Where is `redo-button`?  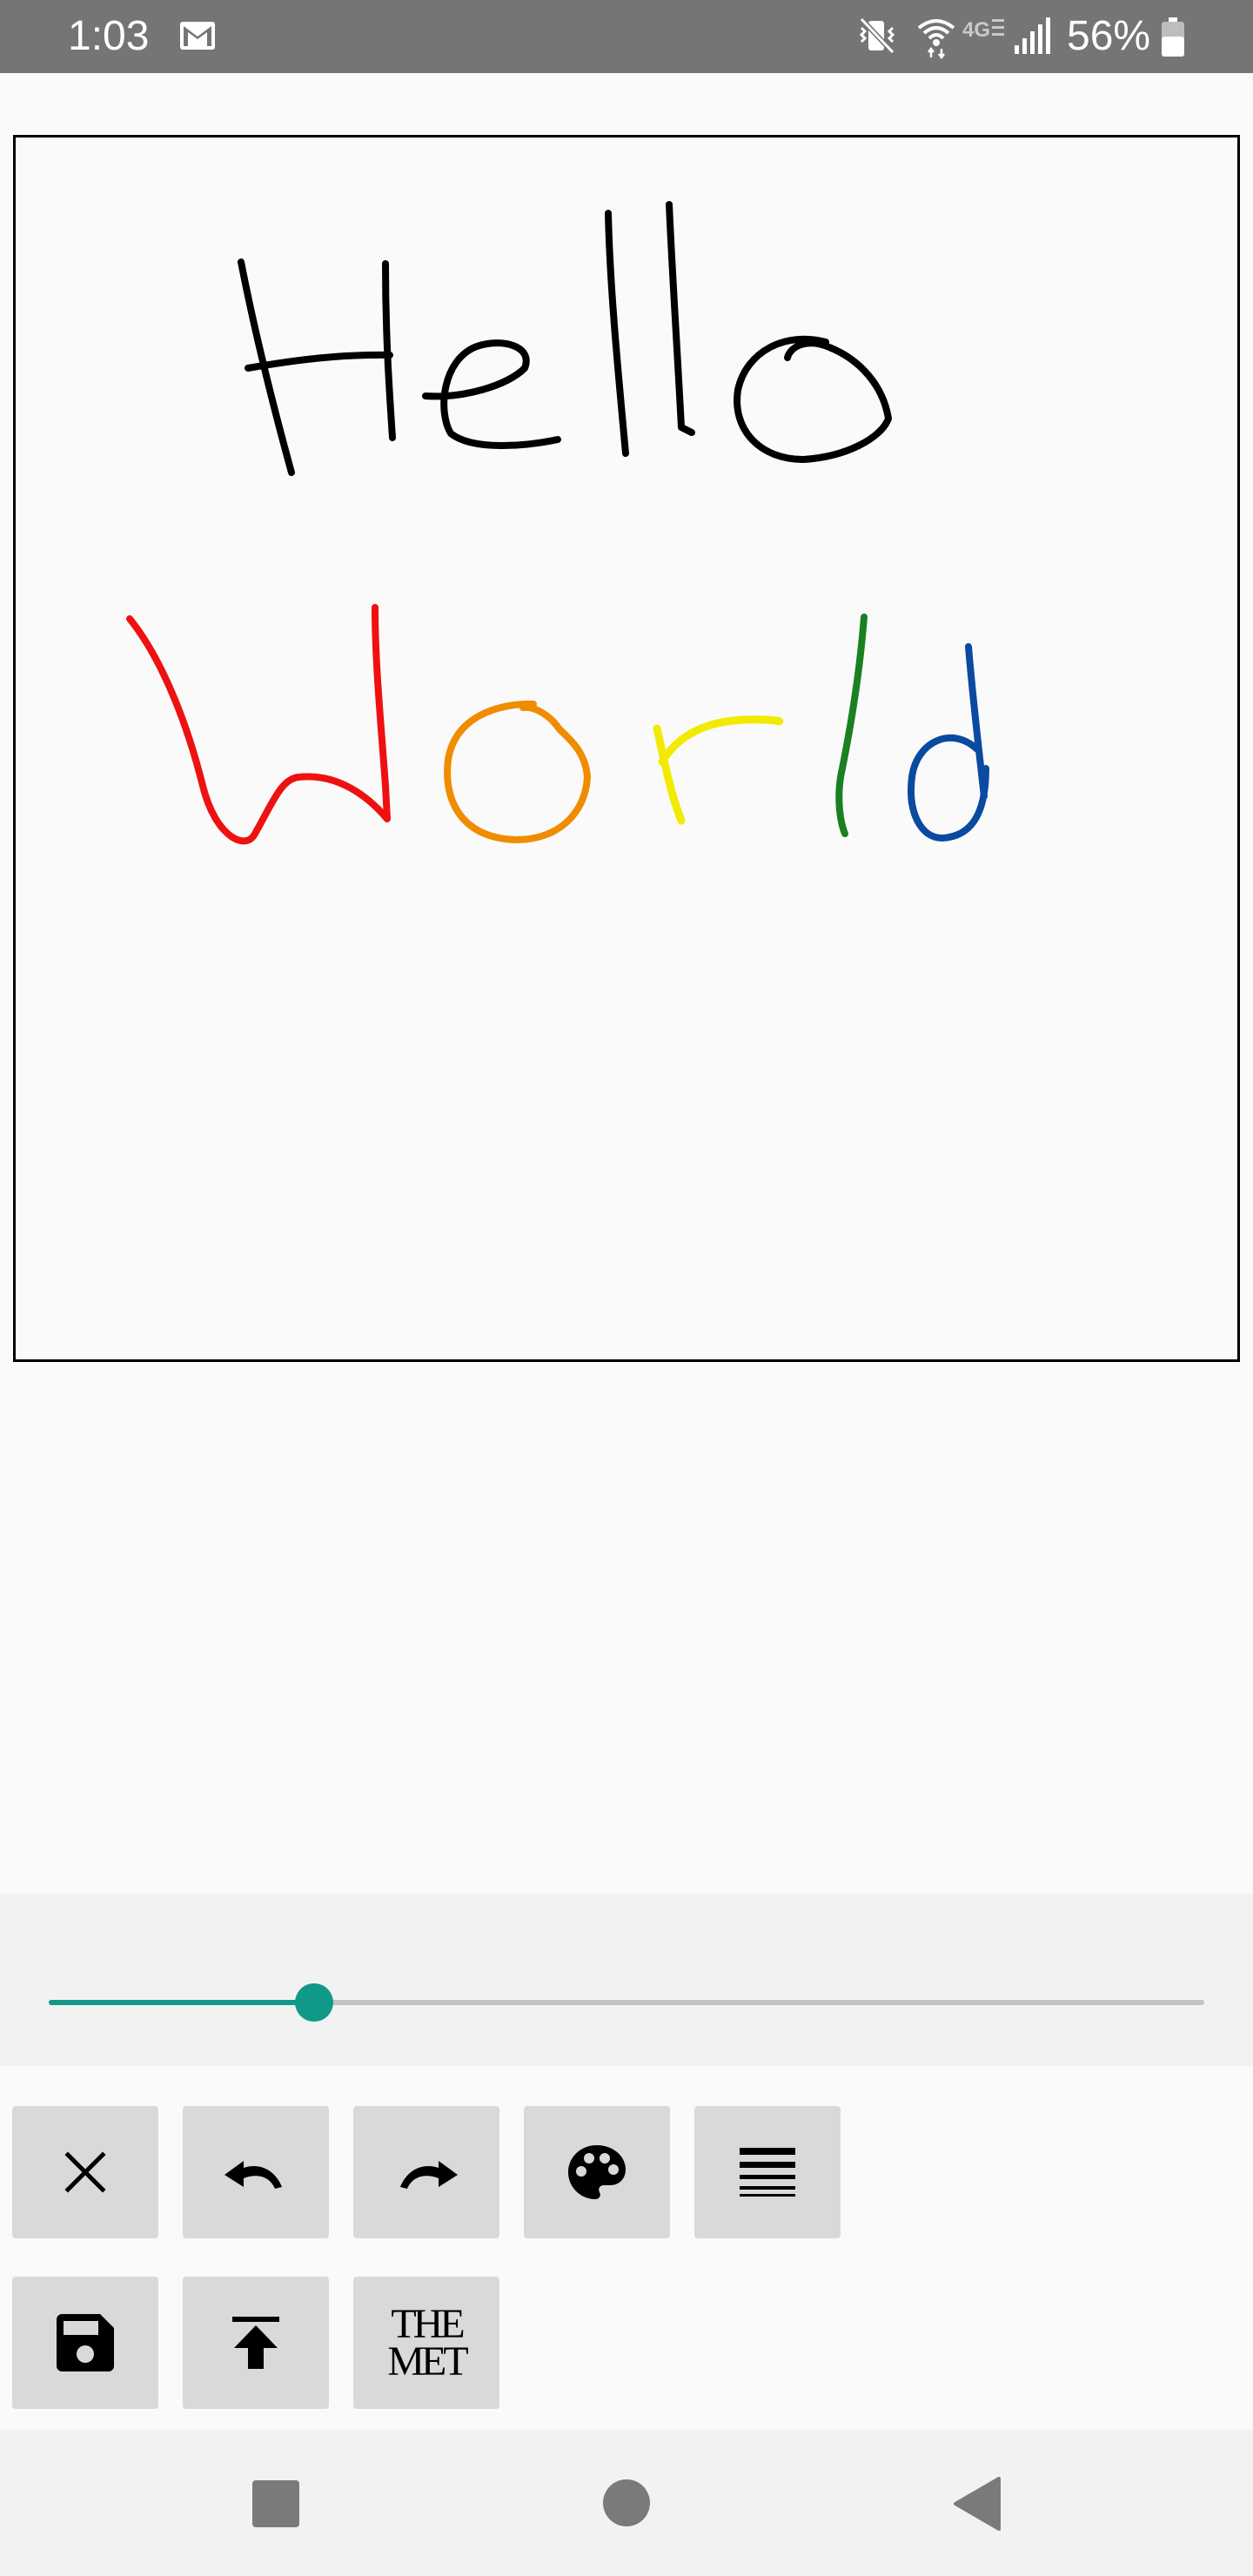
redo-button is located at coordinates (426, 2172).